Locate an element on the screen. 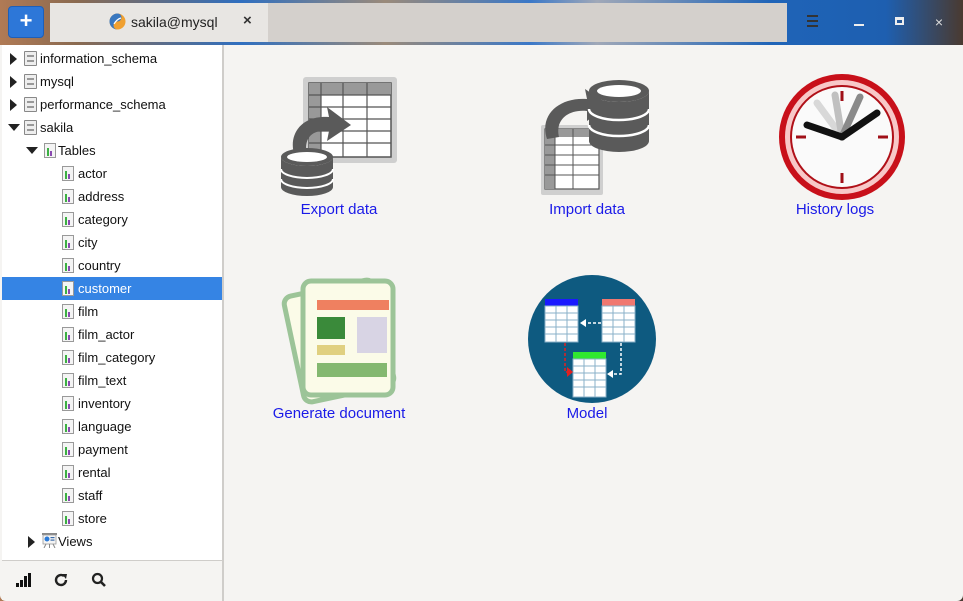 This screenshot has height=601, width=963. model-label: Model is located at coordinates (587, 413).